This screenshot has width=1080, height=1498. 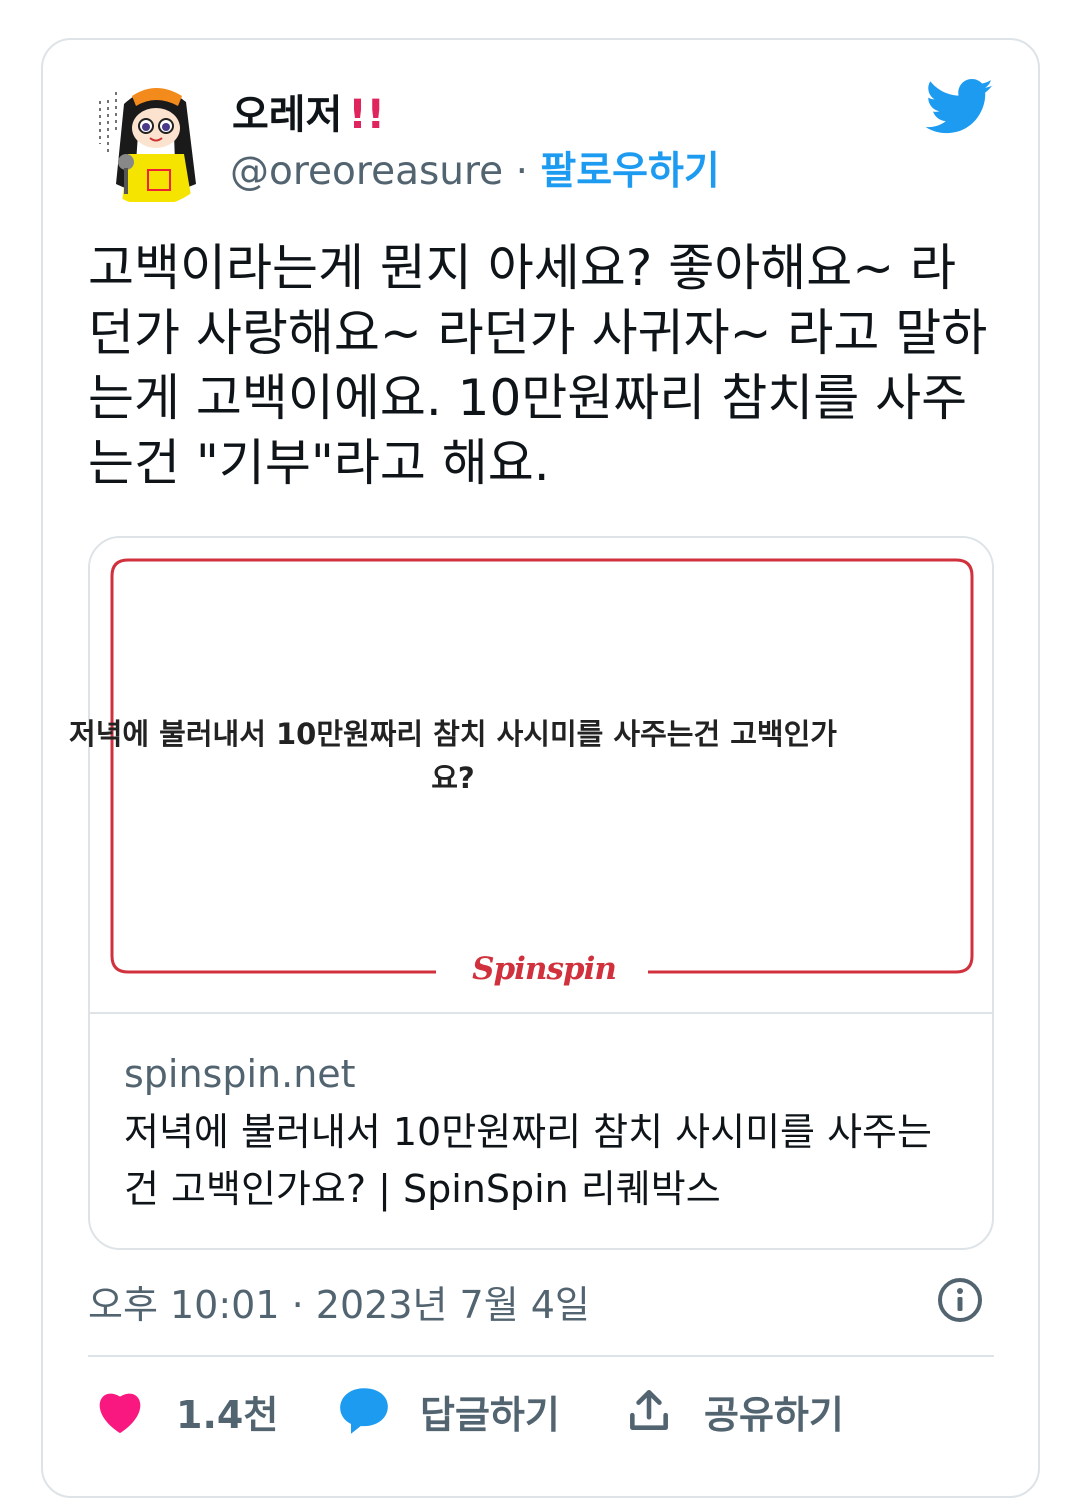 What do you see at coordinates (490, 1414) in the screenshot?
I see `reply-label: 답글하기` at bounding box center [490, 1414].